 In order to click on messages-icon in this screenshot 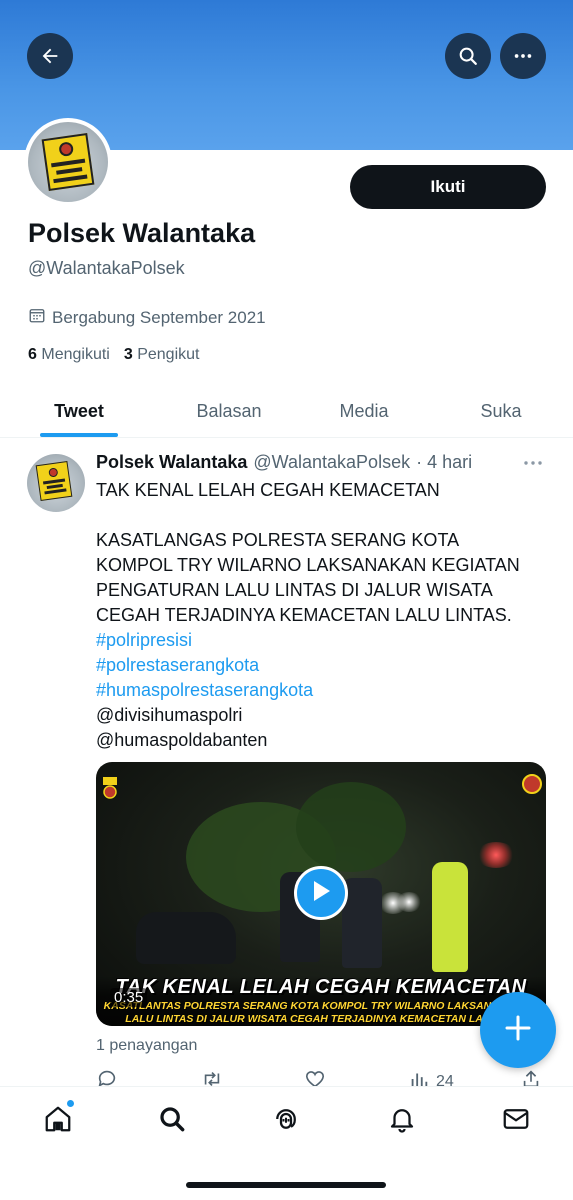, I will do `click(516, 1121)`.